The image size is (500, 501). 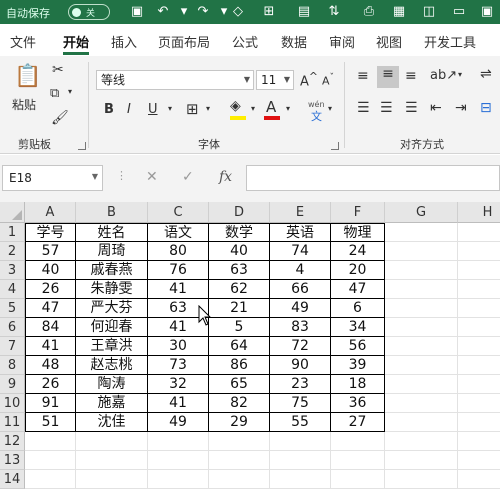 I want to click on row-header-5: 5, so click(x=12, y=308).